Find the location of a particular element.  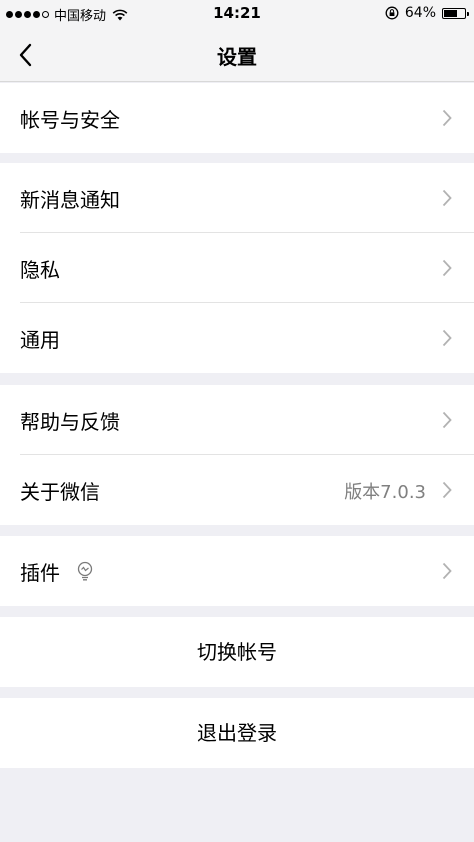

settings-group-account: 帐号与安全 is located at coordinates (237, 118).